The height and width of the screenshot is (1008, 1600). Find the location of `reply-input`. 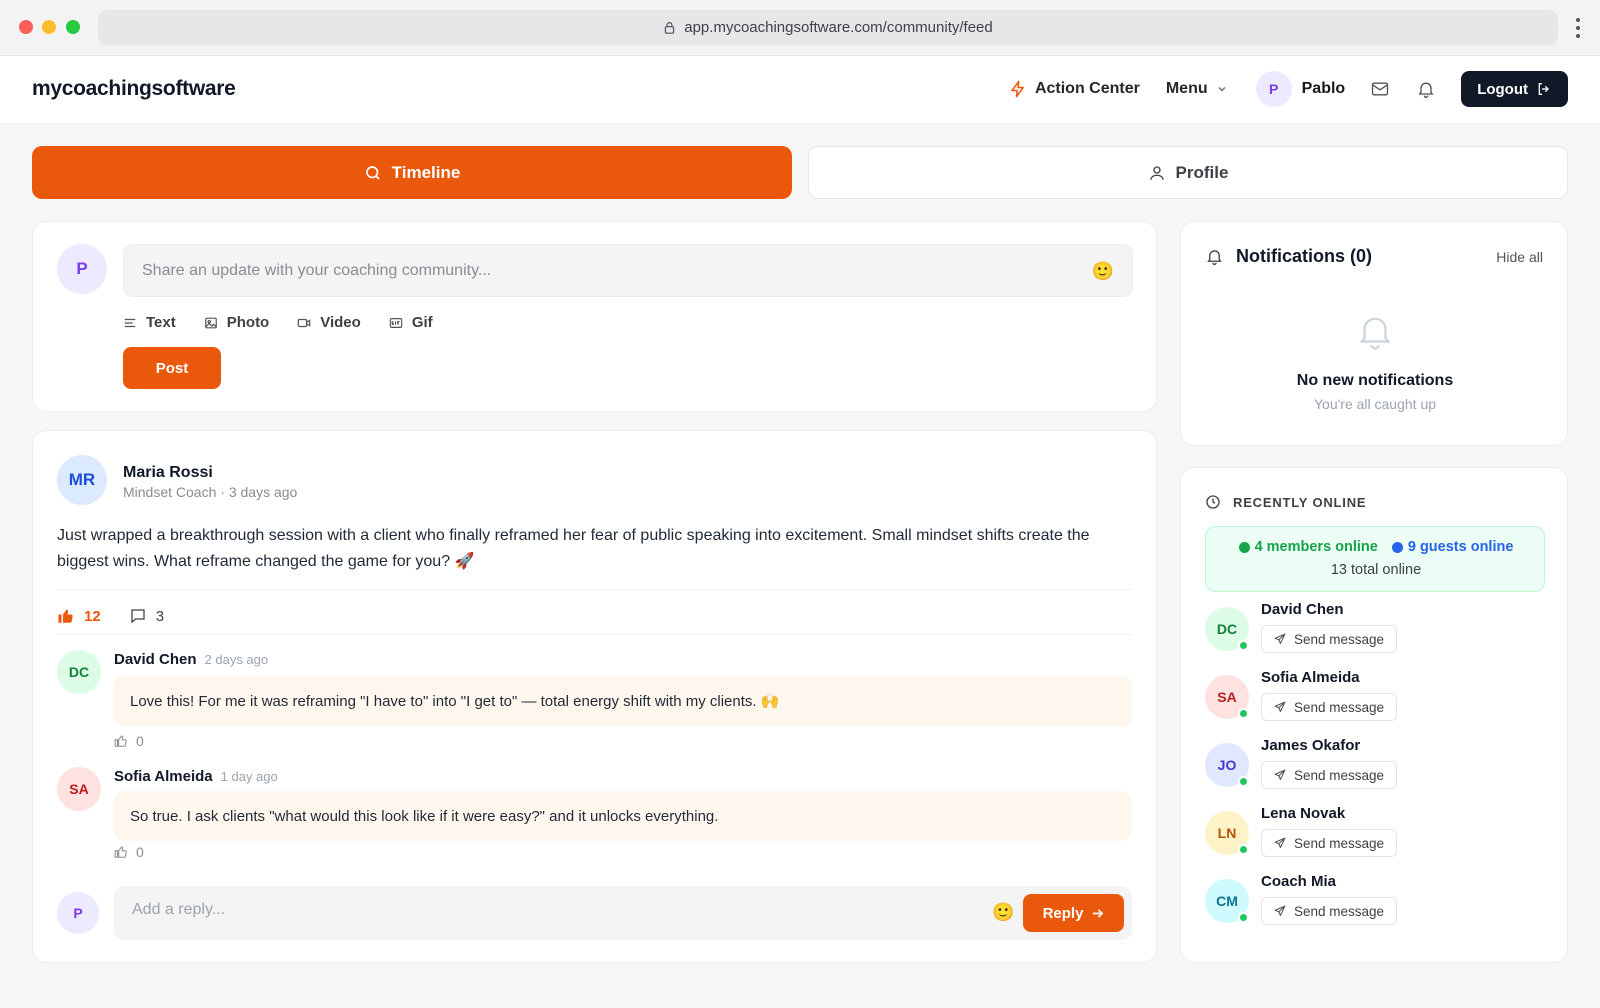

reply-input is located at coordinates (542, 910).